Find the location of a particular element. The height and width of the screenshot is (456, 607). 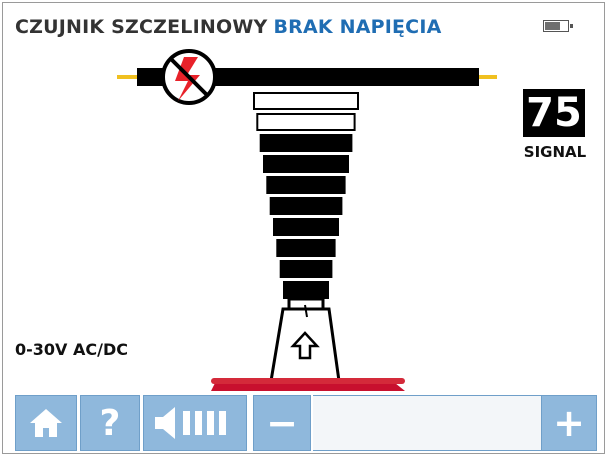

voltage-range-label: 0-30V AC/DC is located at coordinates (71, 349).